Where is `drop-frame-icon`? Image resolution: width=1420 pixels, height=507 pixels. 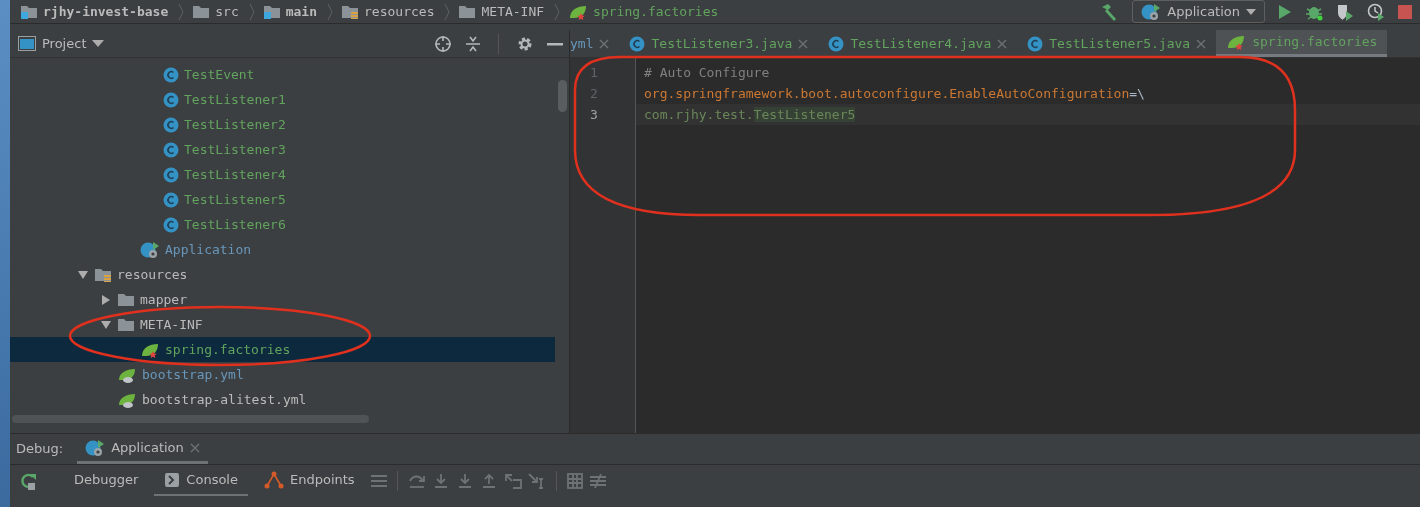
drop-frame-icon is located at coordinates (512, 481).